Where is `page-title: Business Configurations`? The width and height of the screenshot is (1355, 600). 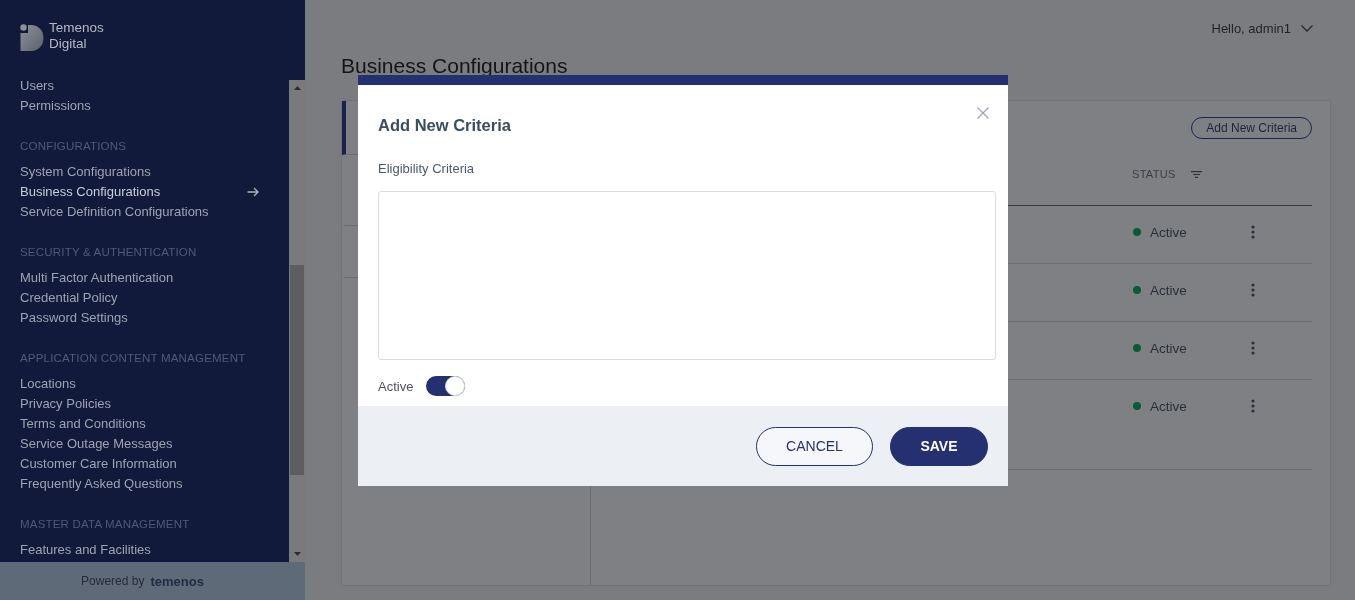 page-title: Business Configurations is located at coordinates (455, 66).